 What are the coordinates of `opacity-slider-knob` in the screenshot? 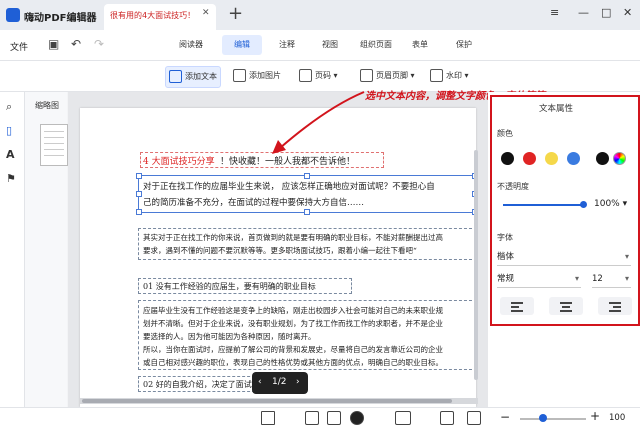 It's located at (583, 204).